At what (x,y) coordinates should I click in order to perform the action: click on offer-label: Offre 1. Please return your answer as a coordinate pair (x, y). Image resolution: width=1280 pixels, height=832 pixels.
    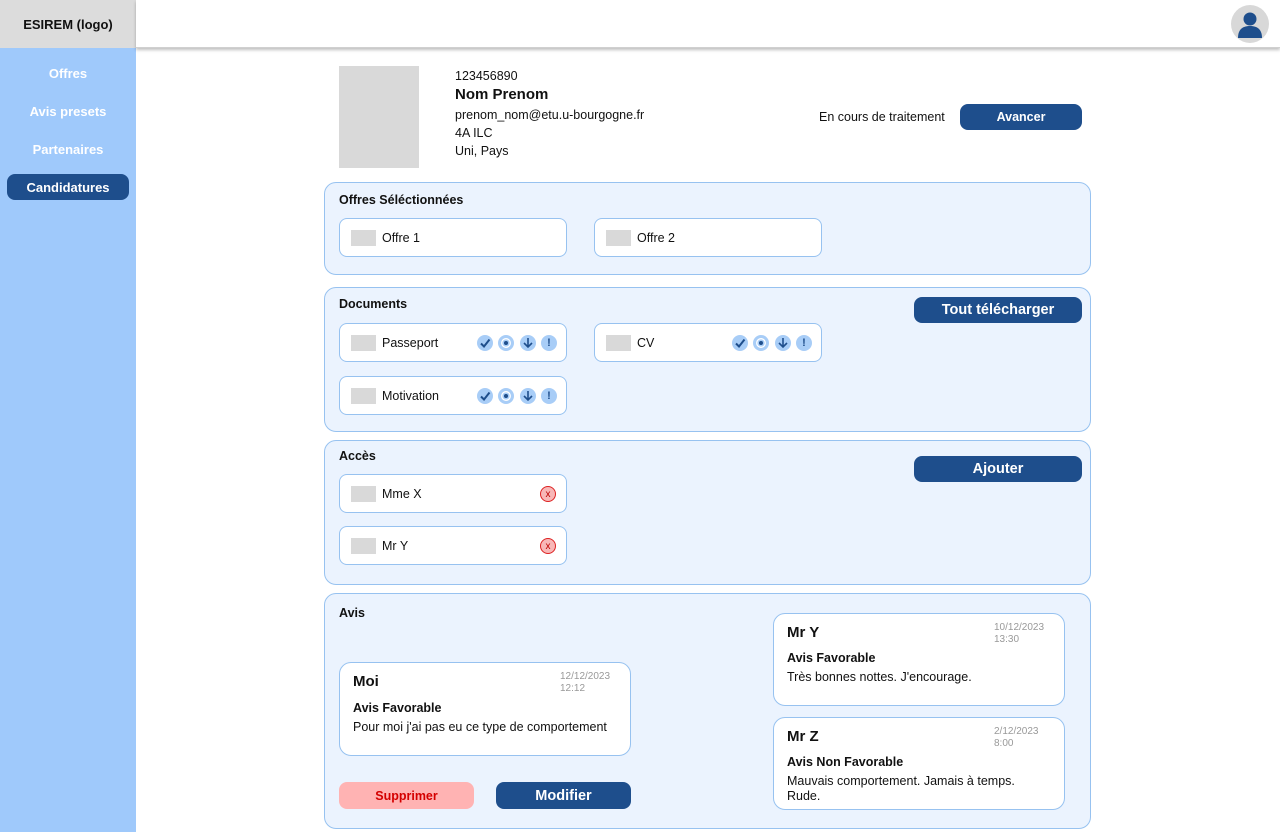
    Looking at the image, I should click on (401, 238).